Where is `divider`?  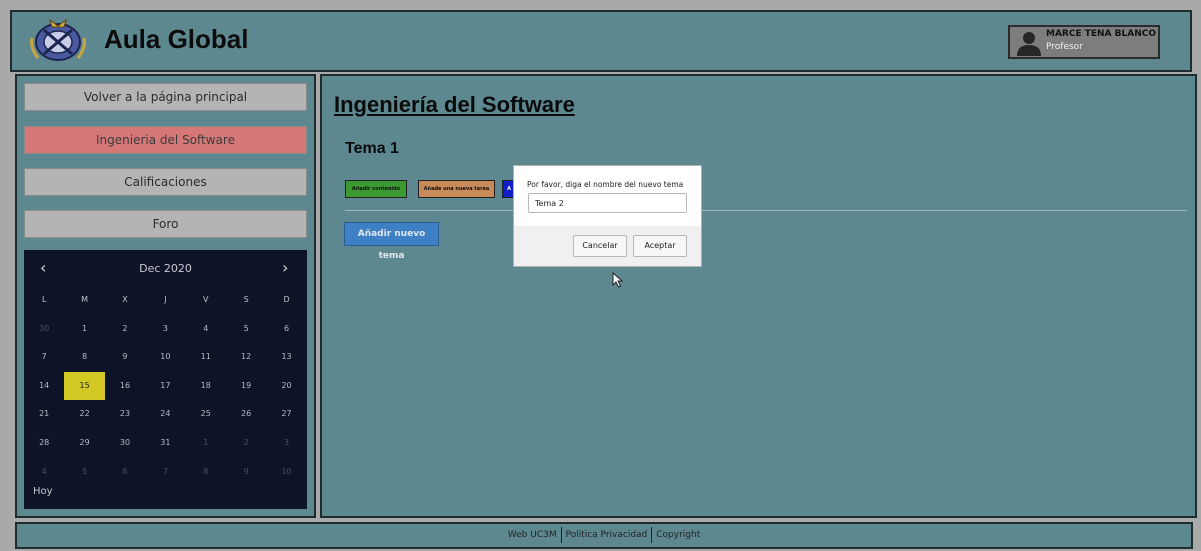
divider is located at coordinates (766, 210).